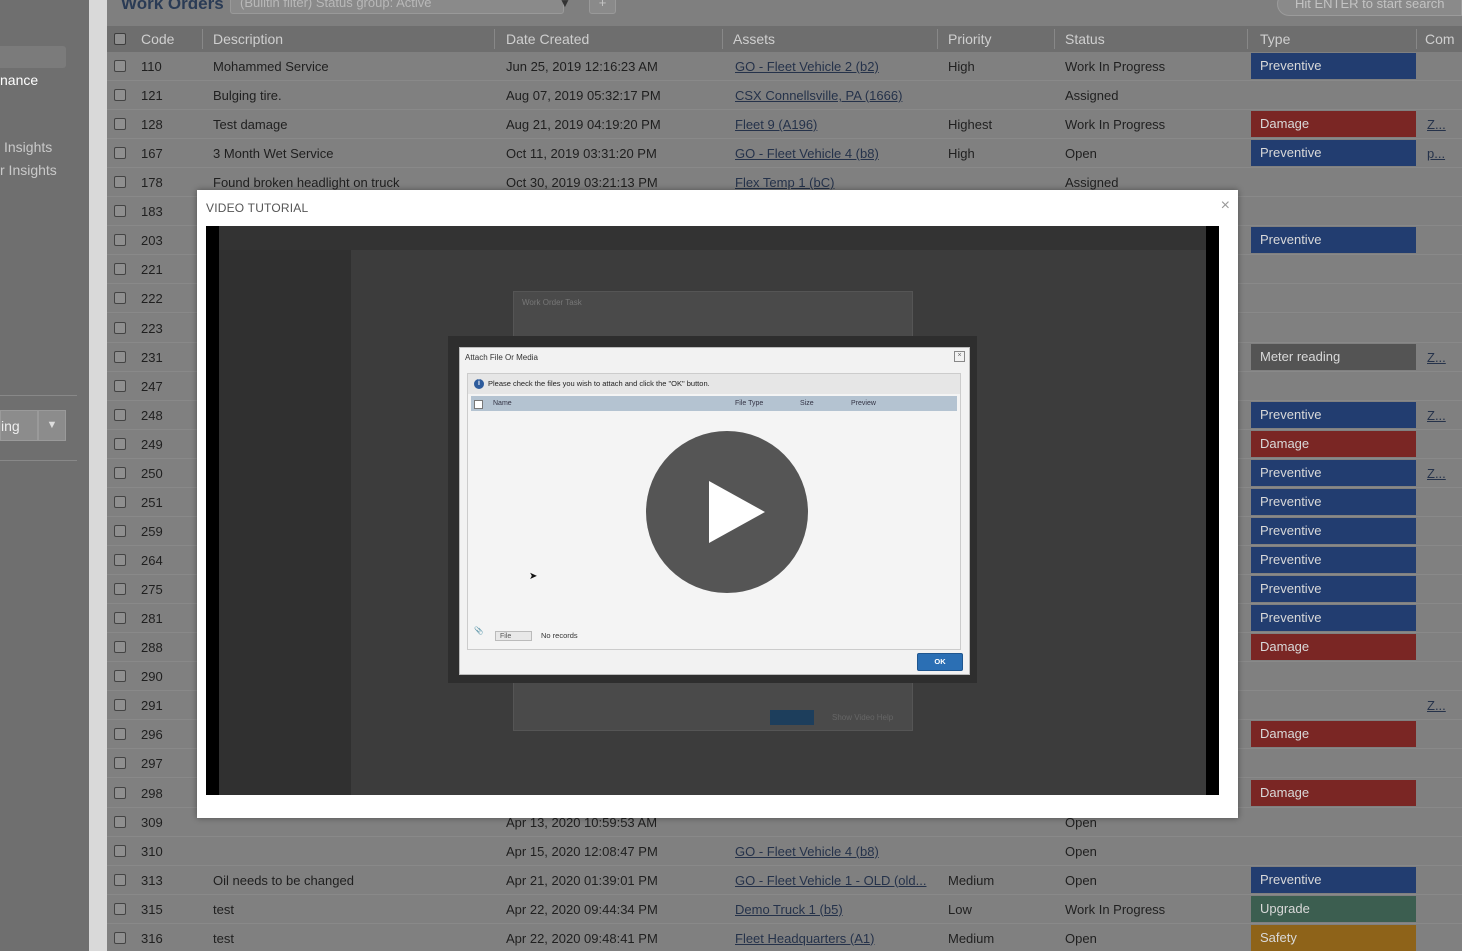 This screenshot has width=1462, height=951. Describe the element at coordinates (19, 425) in the screenshot. I see `sidebar-action-button: ing` at that location.